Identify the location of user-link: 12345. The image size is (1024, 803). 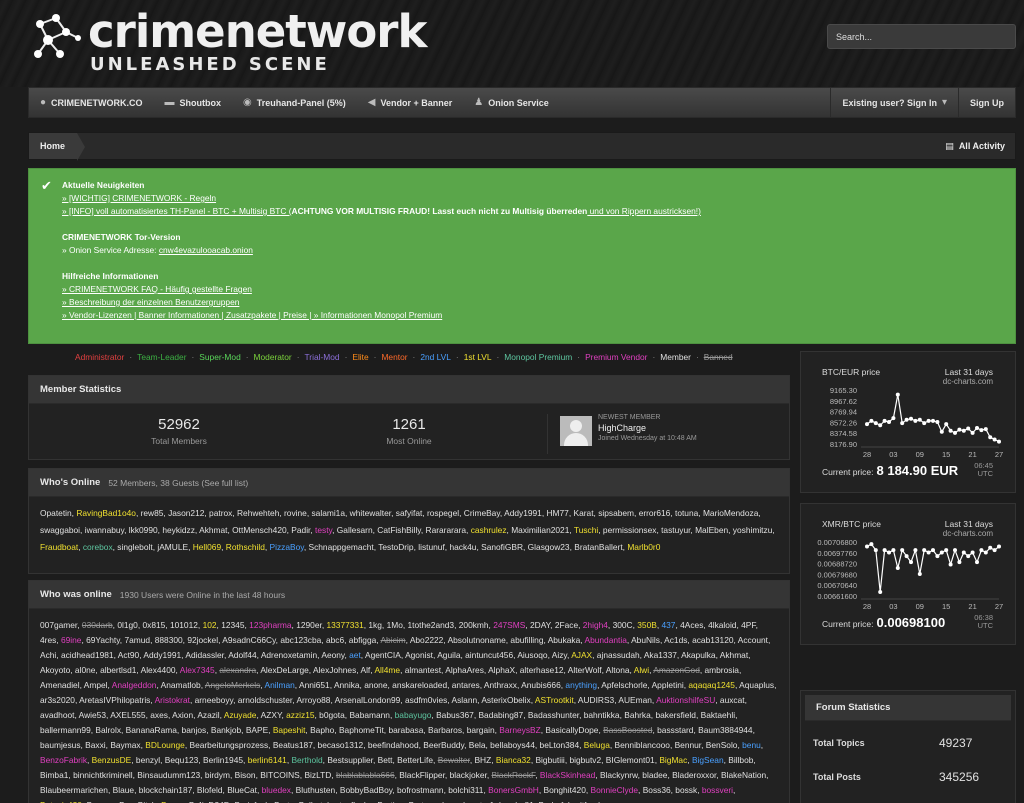
(232, 625).